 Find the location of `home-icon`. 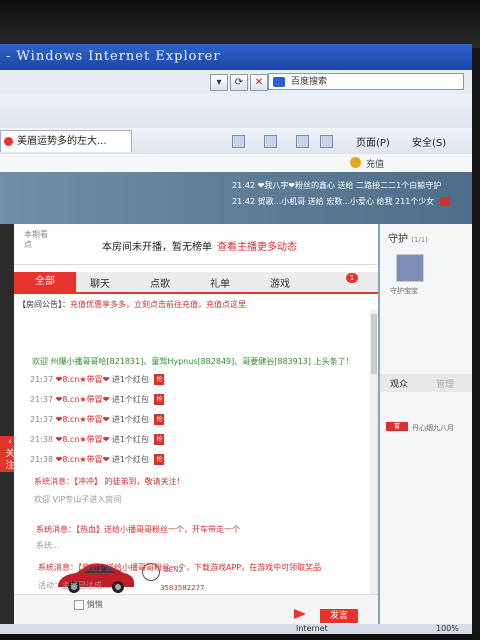

home-icon is located at coordinates (238, 141).